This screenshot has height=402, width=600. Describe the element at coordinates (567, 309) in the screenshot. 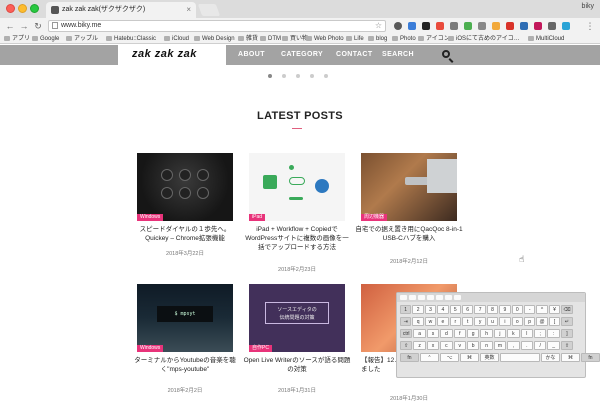

I see `keyboard-key: ⌫` at that location.